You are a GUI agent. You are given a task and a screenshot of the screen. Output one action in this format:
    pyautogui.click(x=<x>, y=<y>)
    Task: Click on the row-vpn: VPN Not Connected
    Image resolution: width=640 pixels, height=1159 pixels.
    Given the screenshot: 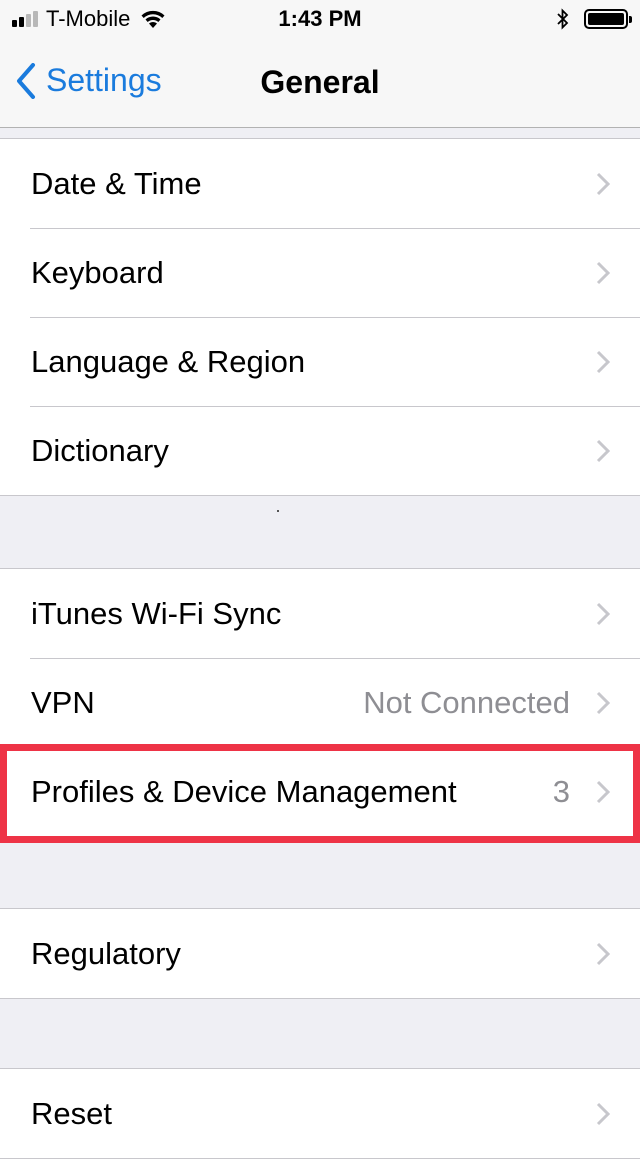 What is the action you would take?
    pyautogui.click(x=320, y=702)
    